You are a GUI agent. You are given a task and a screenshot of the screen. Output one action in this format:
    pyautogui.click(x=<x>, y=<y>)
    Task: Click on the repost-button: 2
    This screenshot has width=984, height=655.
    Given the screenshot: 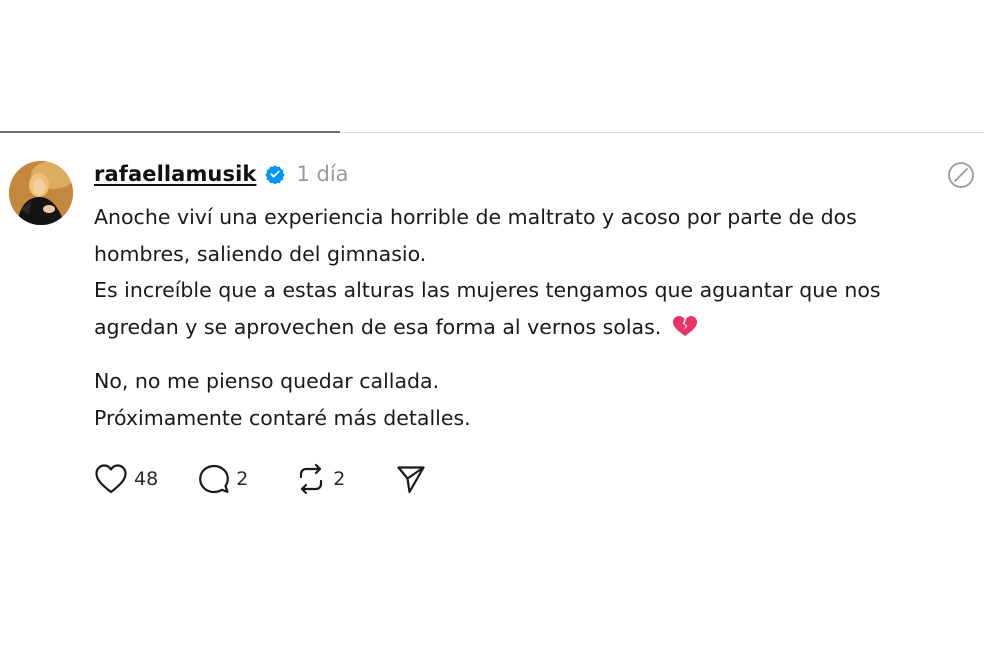 What is the action you would take?
    pyautogui.click(x=320, y=479)
    